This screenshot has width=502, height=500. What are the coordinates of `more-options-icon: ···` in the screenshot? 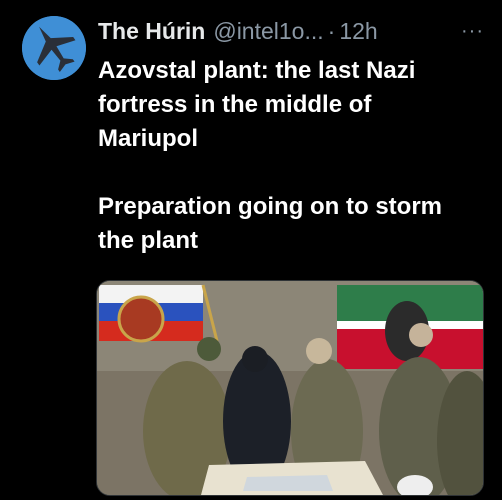 It's located at (472, 31).